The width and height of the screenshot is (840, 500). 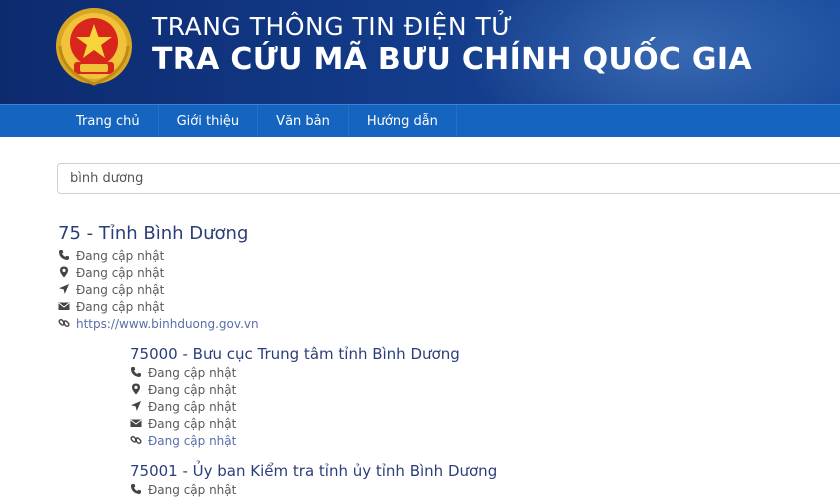 I want to click on office-email: Đang cập nhật, so click(x=183, y=424).